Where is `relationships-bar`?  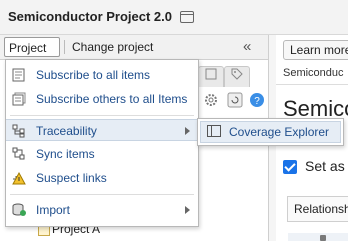 relationships-bar is located at coordinates (318, 237).